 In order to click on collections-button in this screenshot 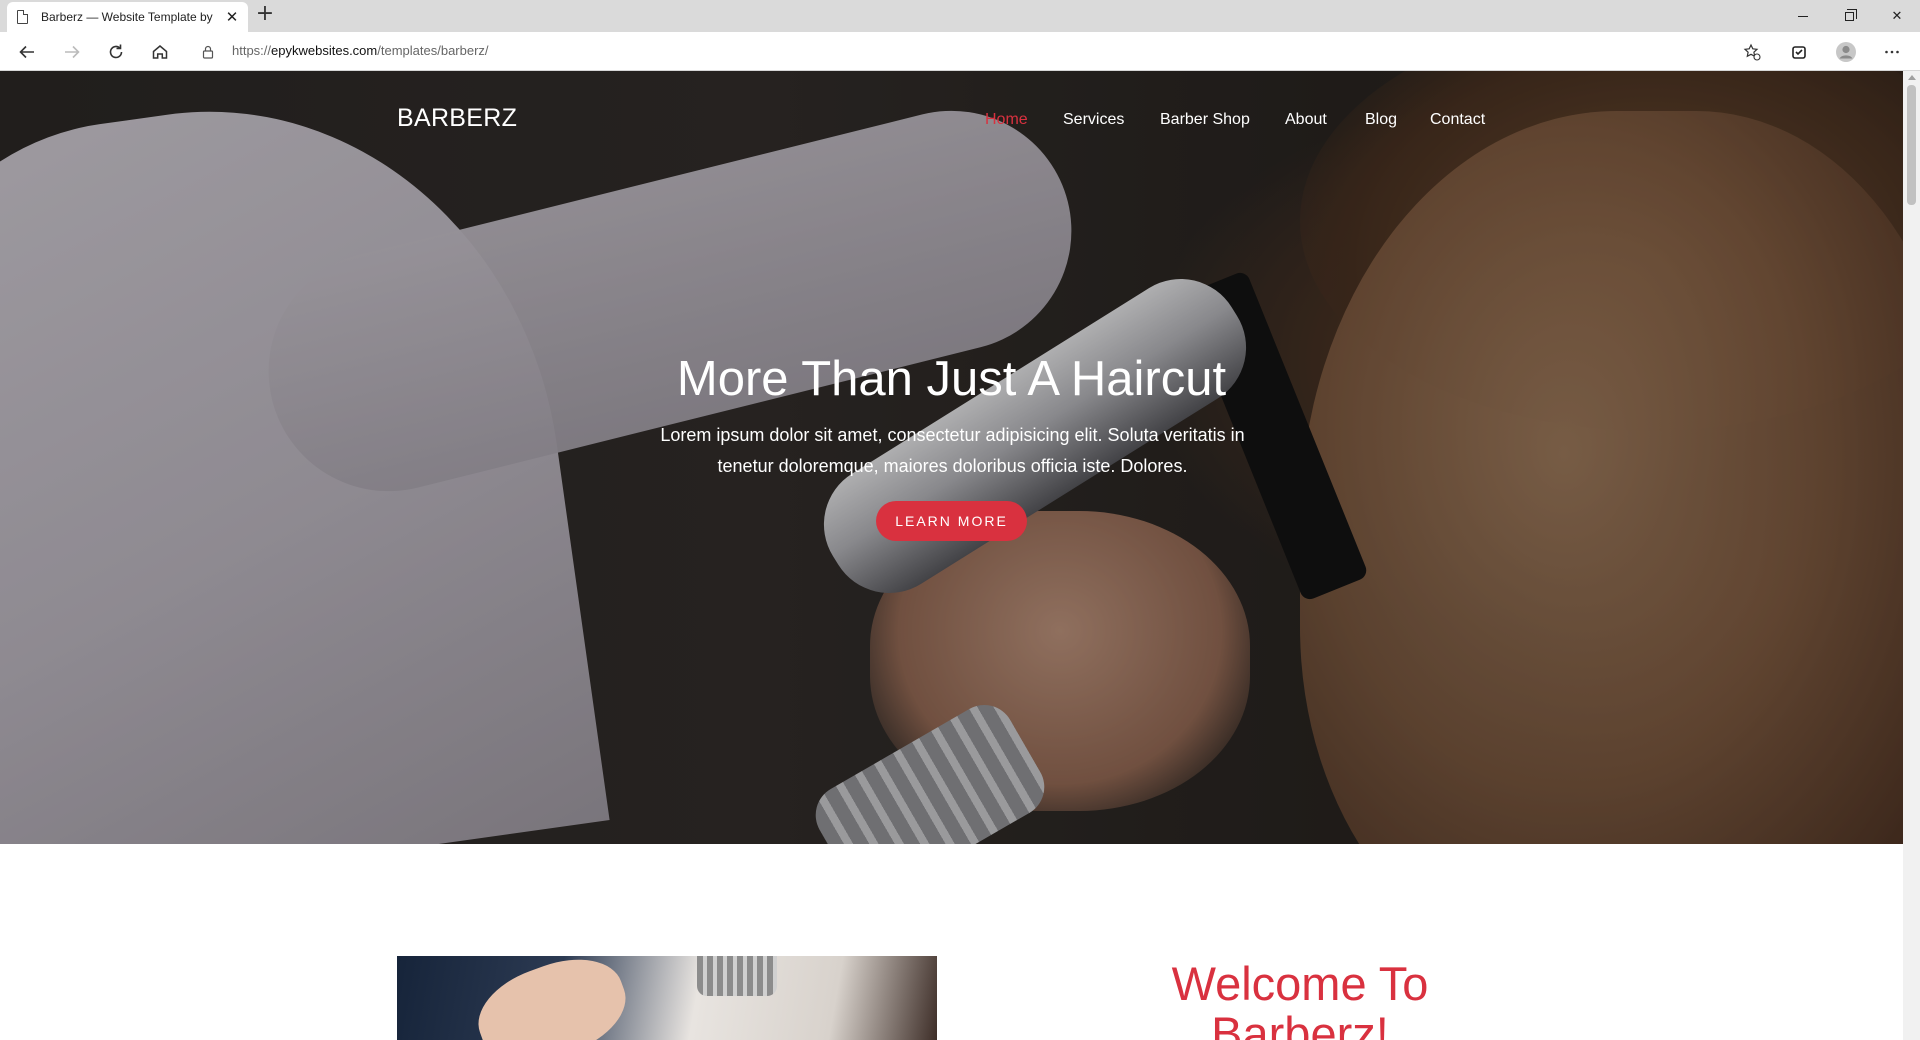, I will do `click(1799, 52)`.